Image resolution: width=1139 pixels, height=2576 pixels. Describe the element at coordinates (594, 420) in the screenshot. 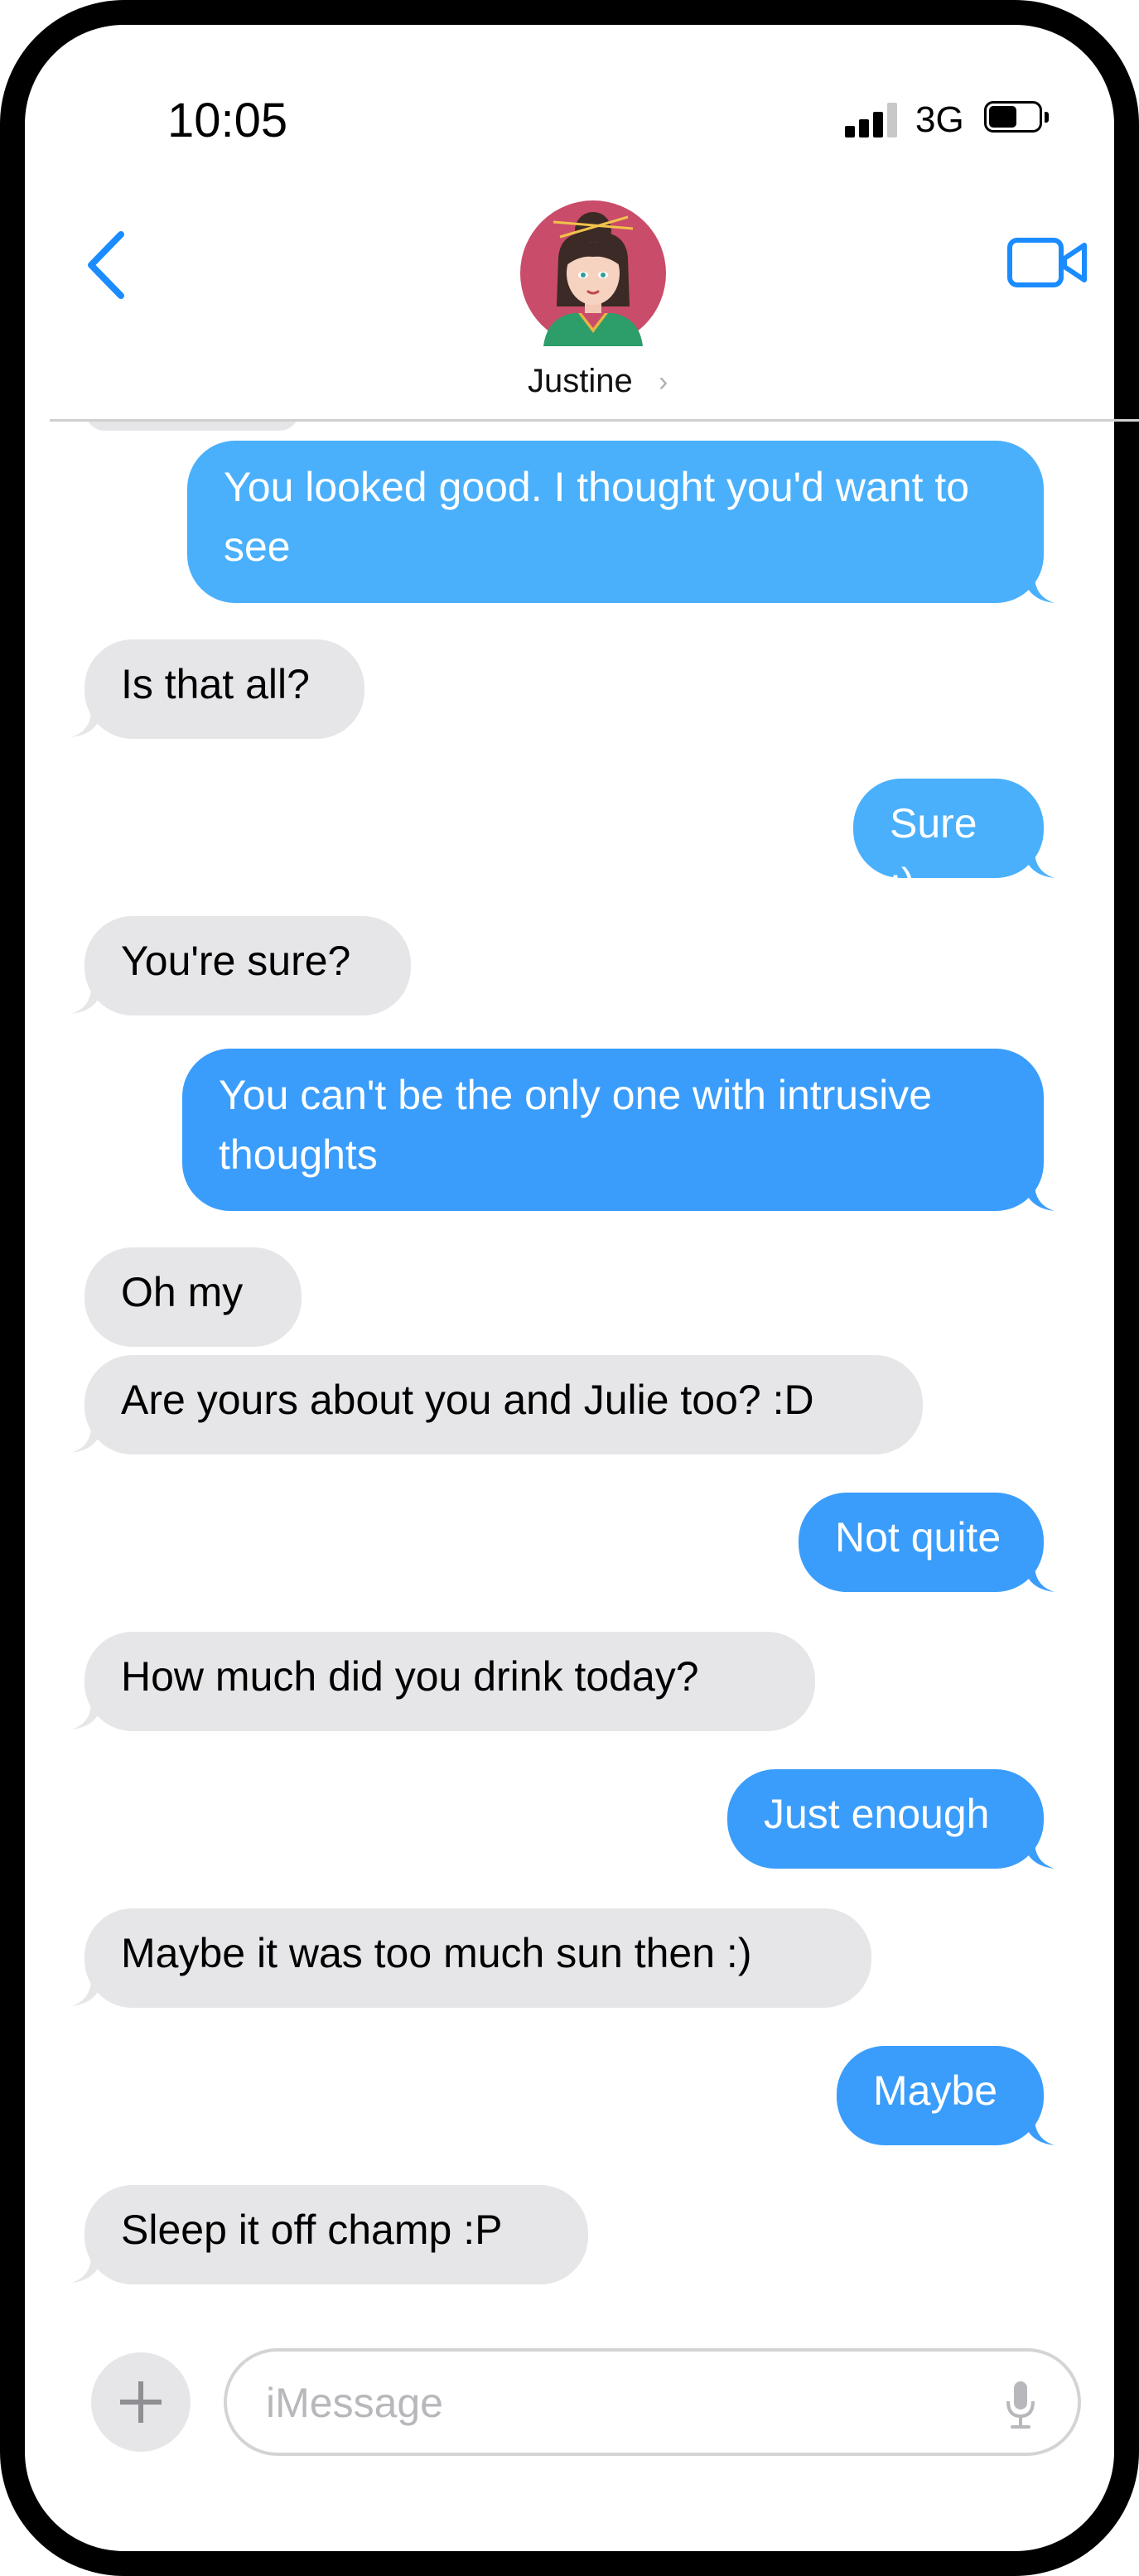

I see `header-divider` at that location.